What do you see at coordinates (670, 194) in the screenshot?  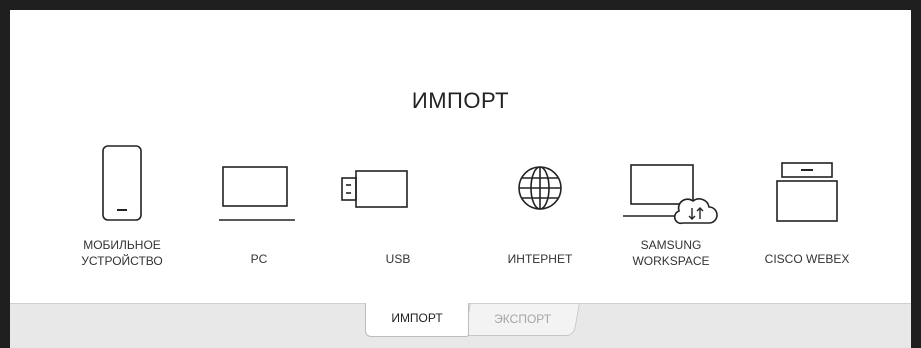 I see `laptop-cloud-icon` at bounding box center [670, 194].